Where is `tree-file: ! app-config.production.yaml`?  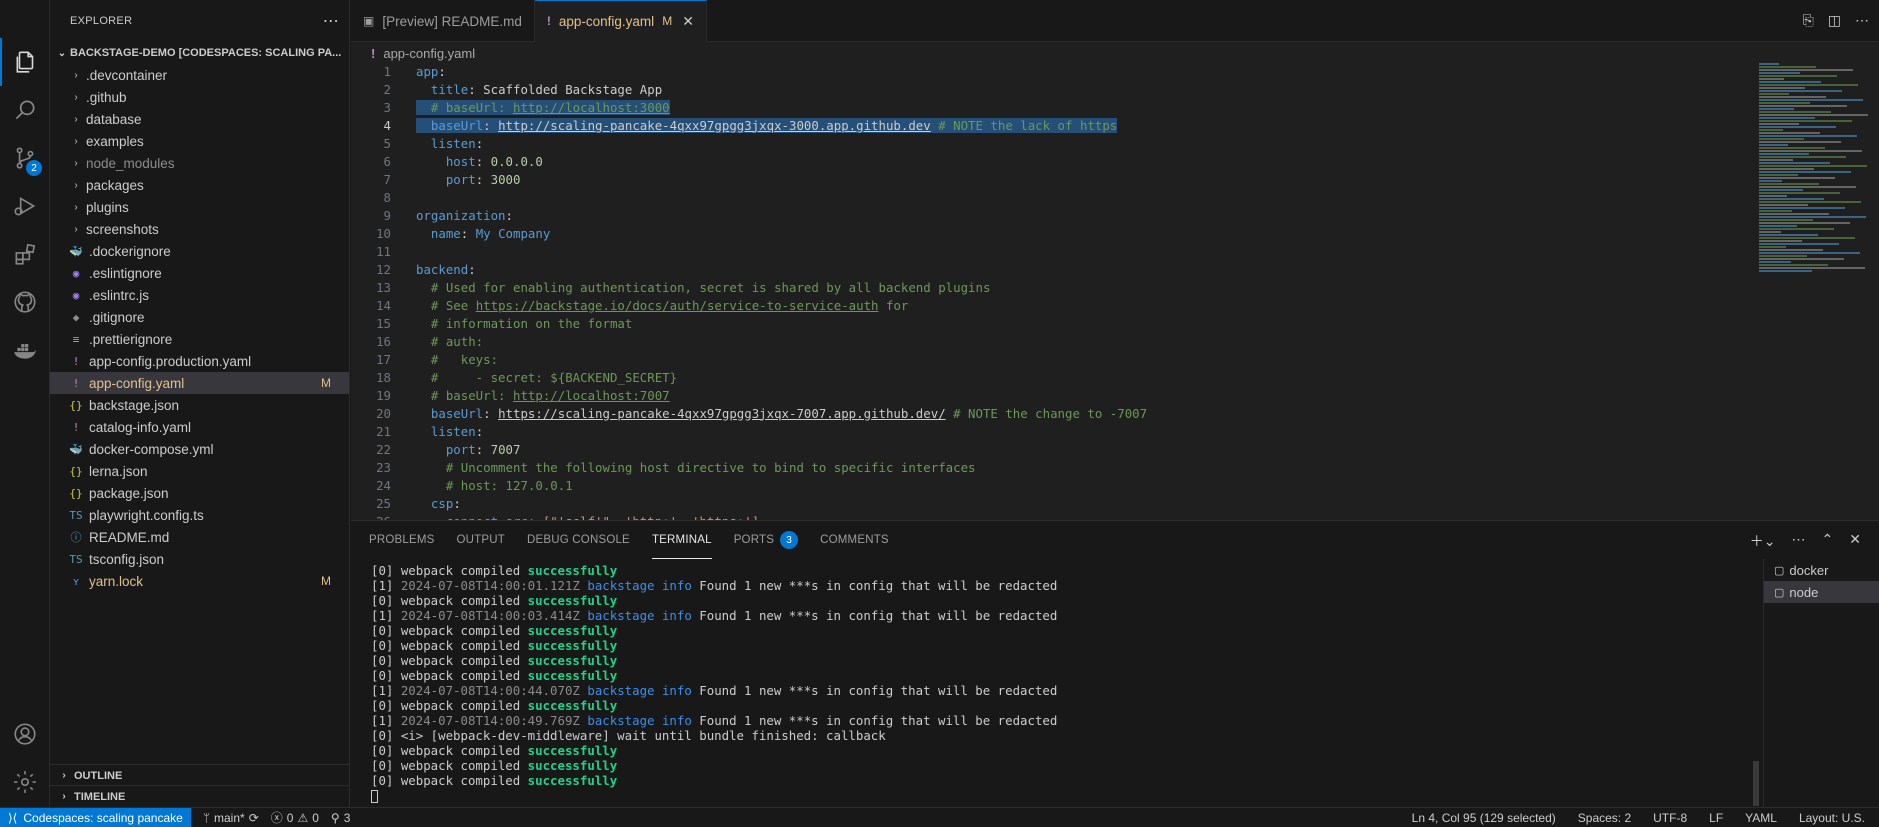 tree-file: ! app-config.production.yaml is located at coordinates (199, 361).